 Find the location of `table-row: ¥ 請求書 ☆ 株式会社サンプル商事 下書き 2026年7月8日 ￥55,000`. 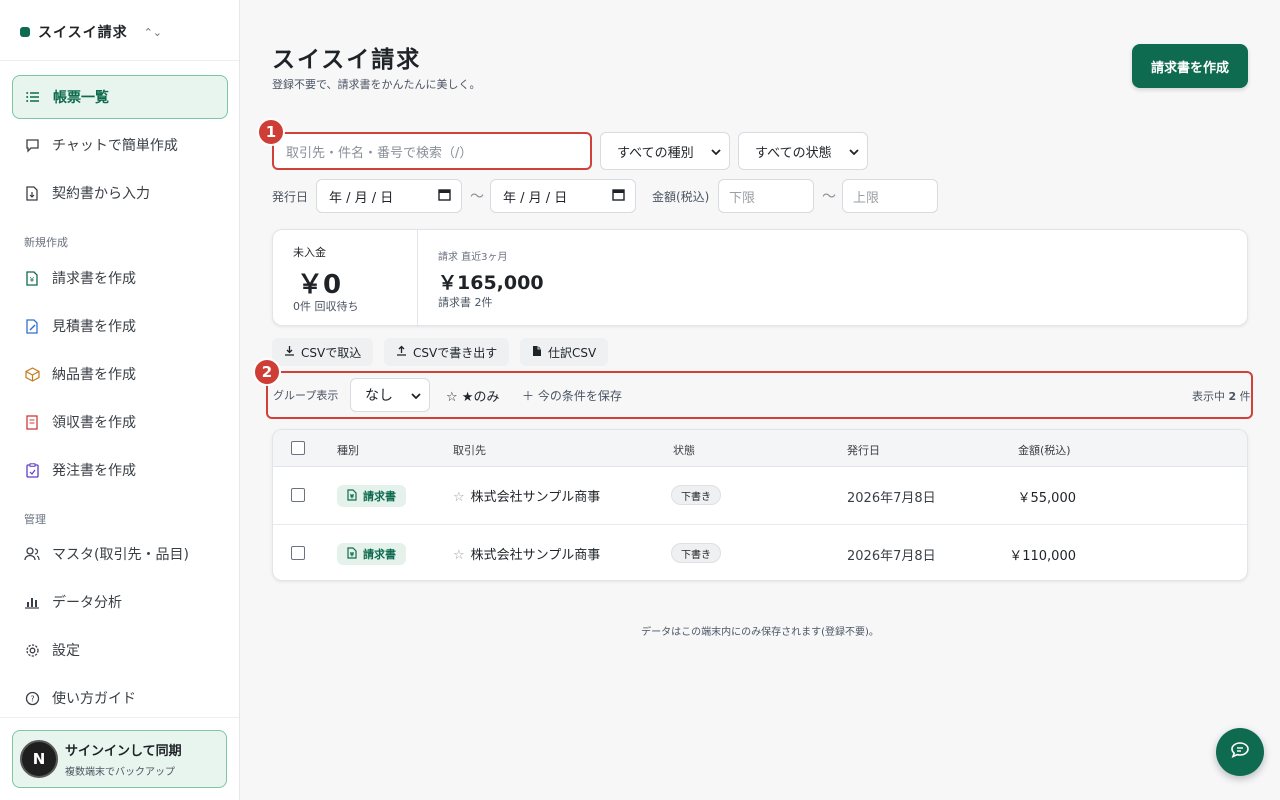

table-row: ¥ 請求書 ☆ 株式会社サンプル商事 下書き 2026年7月8日 ￥55,000 is located at coordinates (760, 495).